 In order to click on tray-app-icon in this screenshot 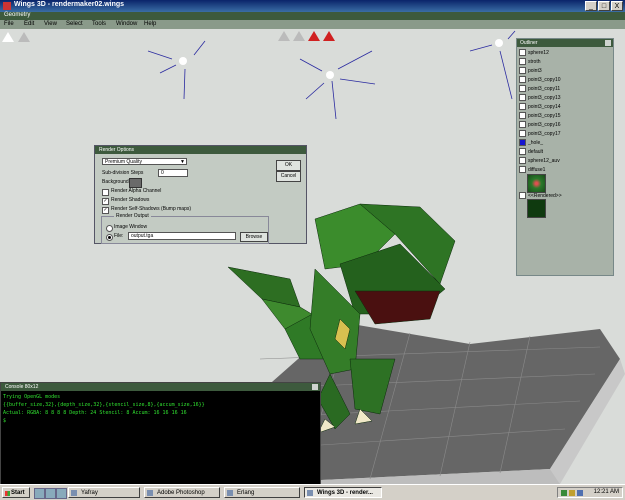, I will do `click(580, 493)`.